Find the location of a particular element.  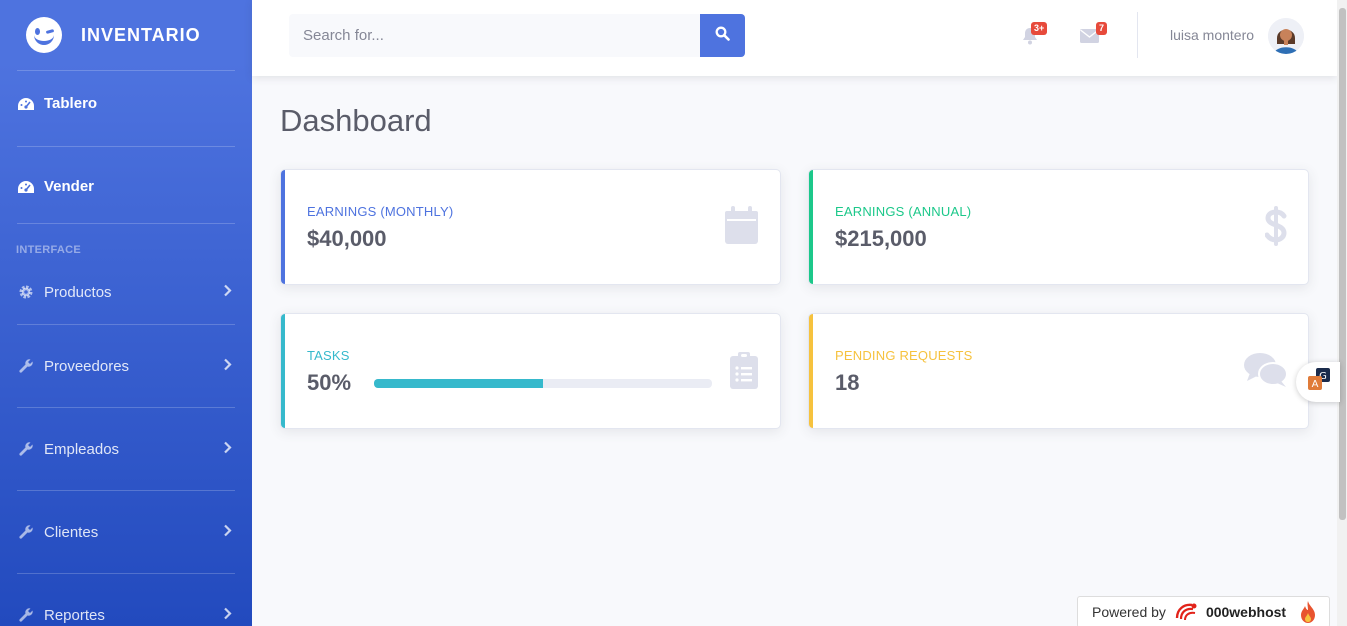

sidebar-item-label: Productos is located at coordinates (78, 292).